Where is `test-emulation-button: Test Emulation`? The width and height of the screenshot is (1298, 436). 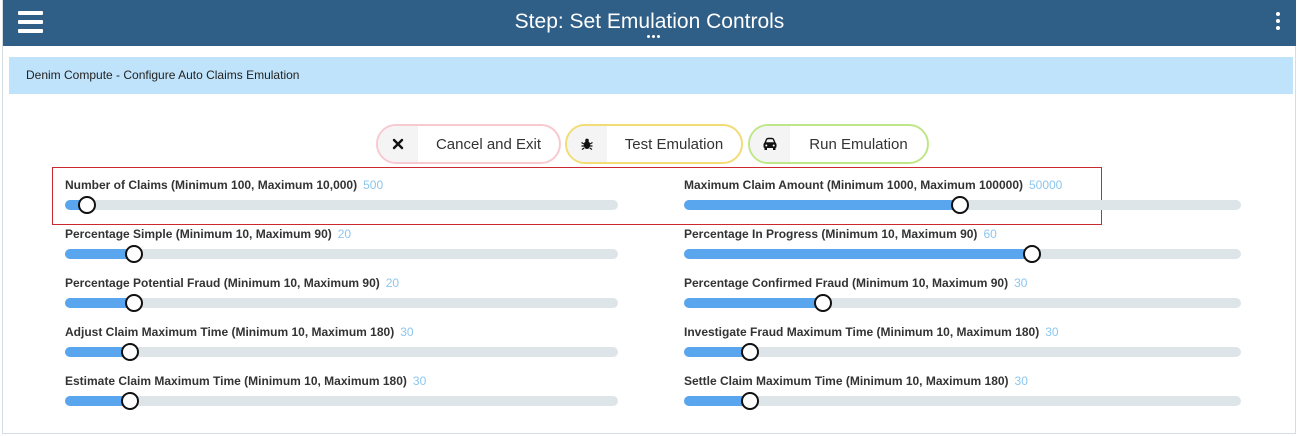
test-emulation-button: Test Emulation is located at coordinates (654, 144).